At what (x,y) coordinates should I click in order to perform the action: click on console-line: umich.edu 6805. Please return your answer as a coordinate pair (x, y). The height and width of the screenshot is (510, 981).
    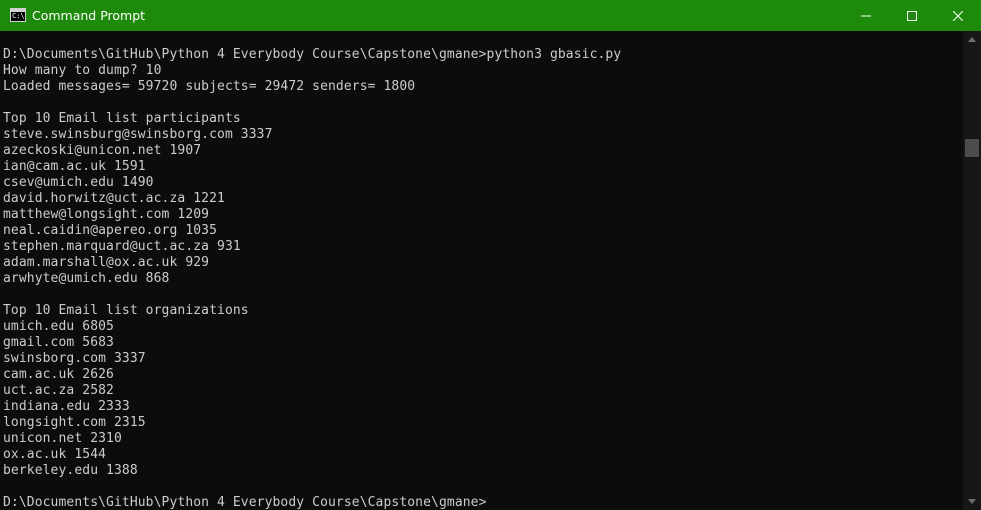
    Looking at the image, I should click on (58, 326).